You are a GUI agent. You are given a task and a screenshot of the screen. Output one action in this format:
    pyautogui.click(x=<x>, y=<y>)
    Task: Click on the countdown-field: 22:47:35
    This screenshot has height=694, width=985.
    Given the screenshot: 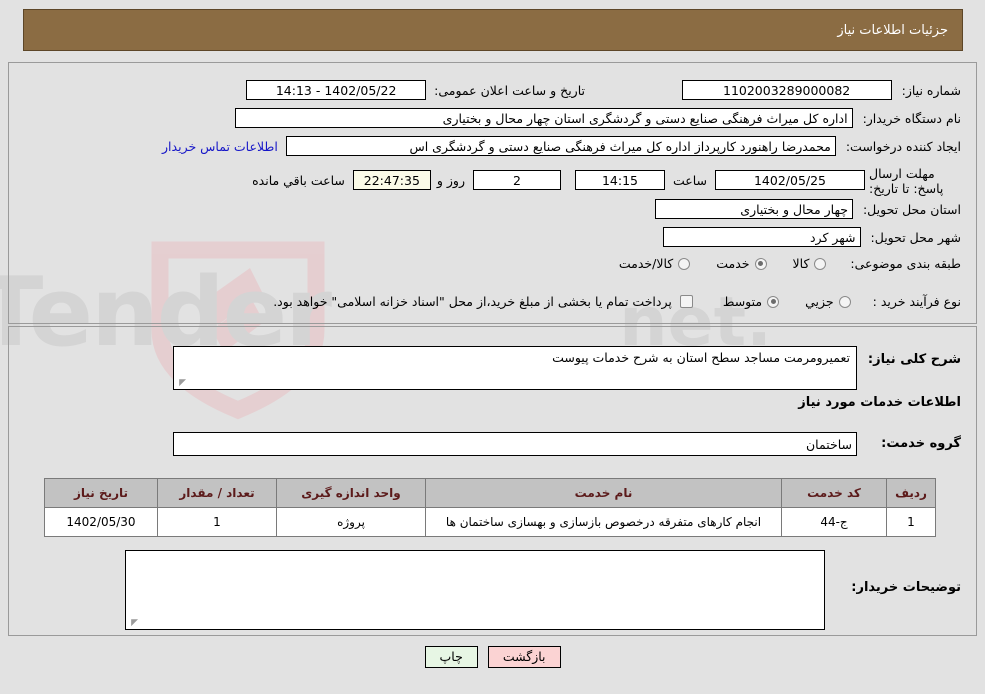 What is the action you would take?
    pyautogui.click(x=391, y=180)
    